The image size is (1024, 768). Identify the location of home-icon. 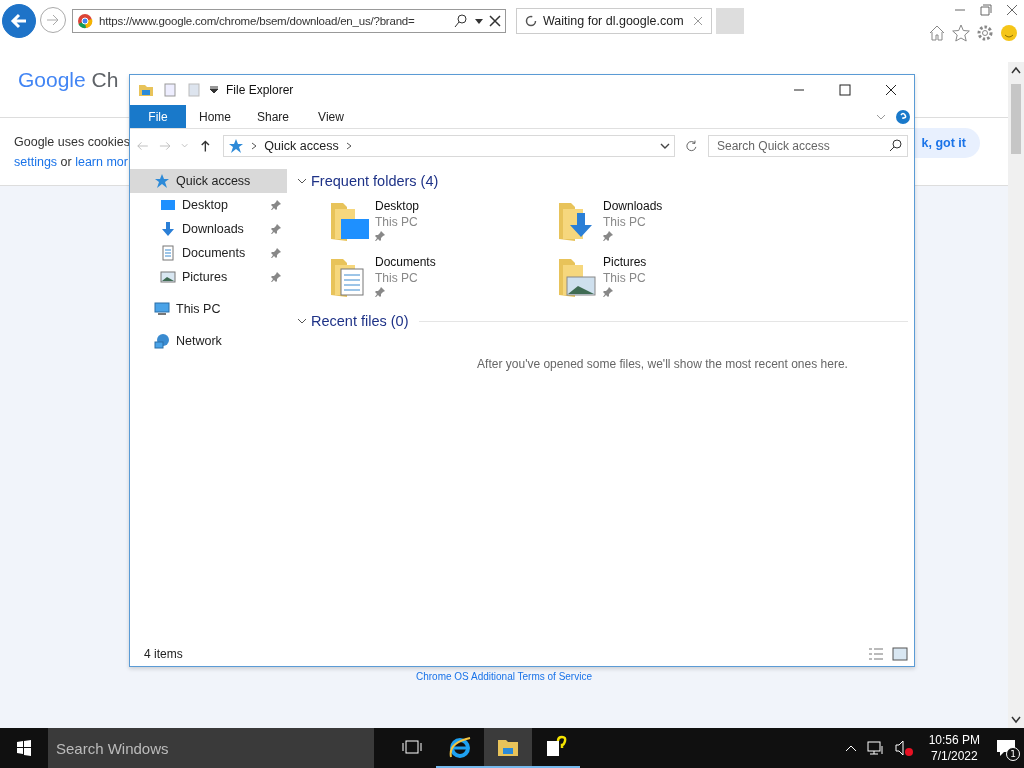
(937, 33).